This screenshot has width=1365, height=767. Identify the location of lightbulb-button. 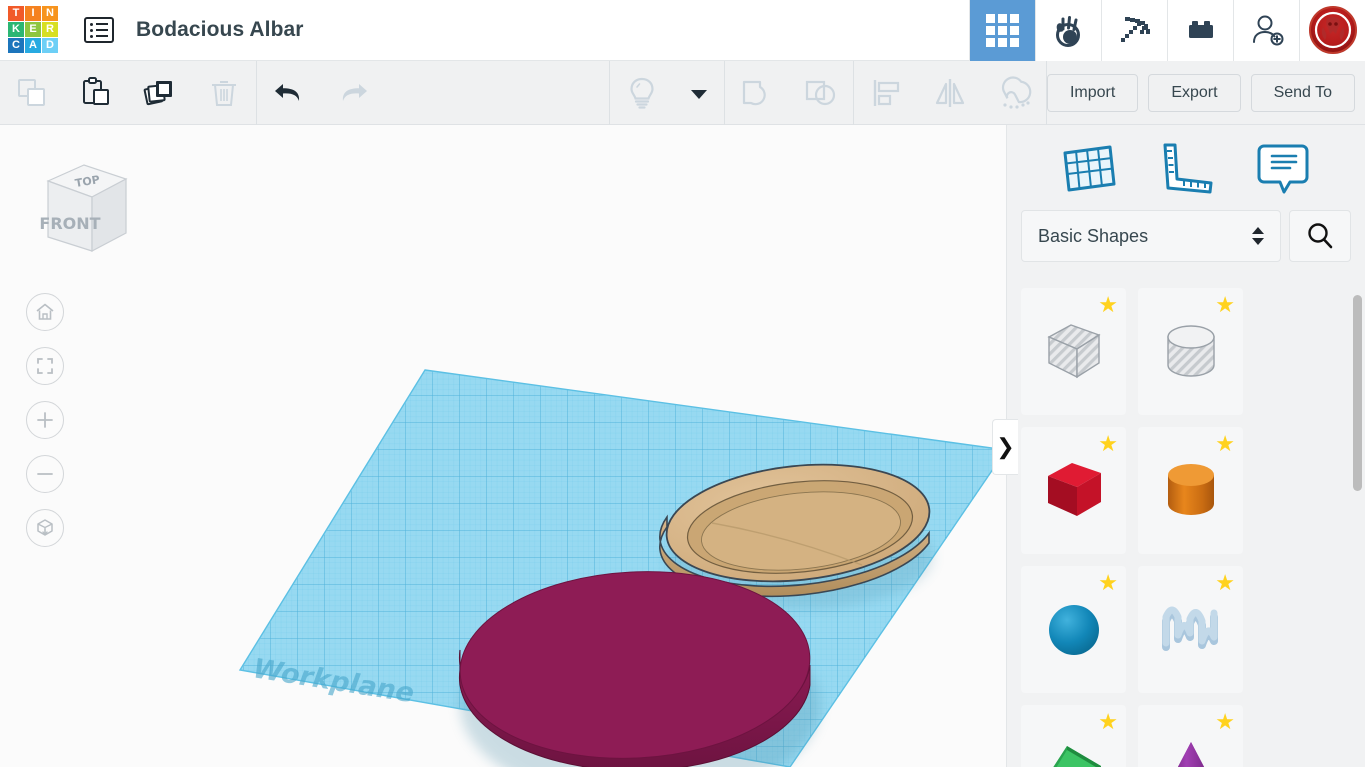
(642, 93).